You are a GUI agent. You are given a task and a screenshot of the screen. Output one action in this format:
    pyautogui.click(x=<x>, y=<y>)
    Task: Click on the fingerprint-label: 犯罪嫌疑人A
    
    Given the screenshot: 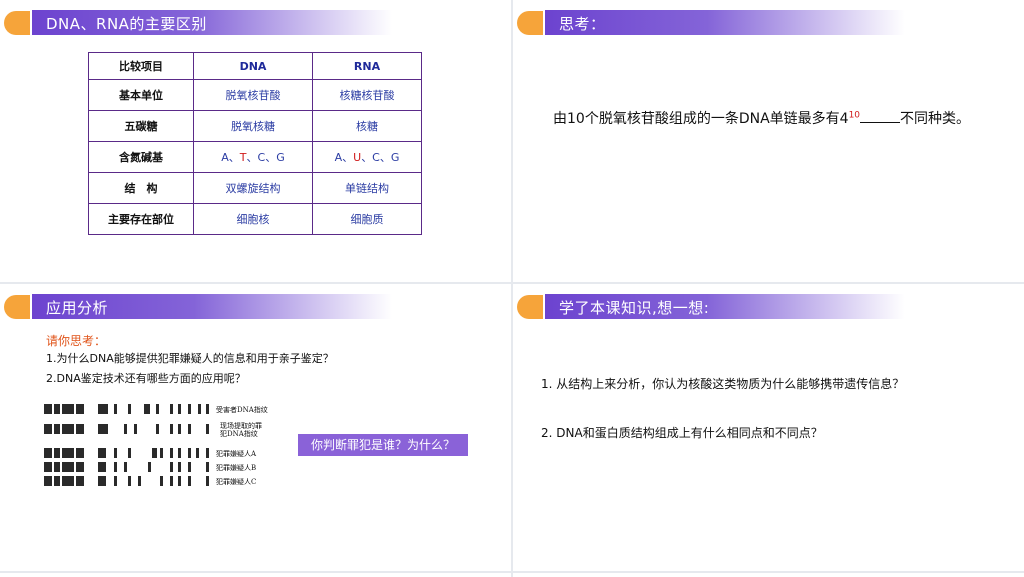 What is the action you would take?
    pyautogui.click(x=236, y=454)
    